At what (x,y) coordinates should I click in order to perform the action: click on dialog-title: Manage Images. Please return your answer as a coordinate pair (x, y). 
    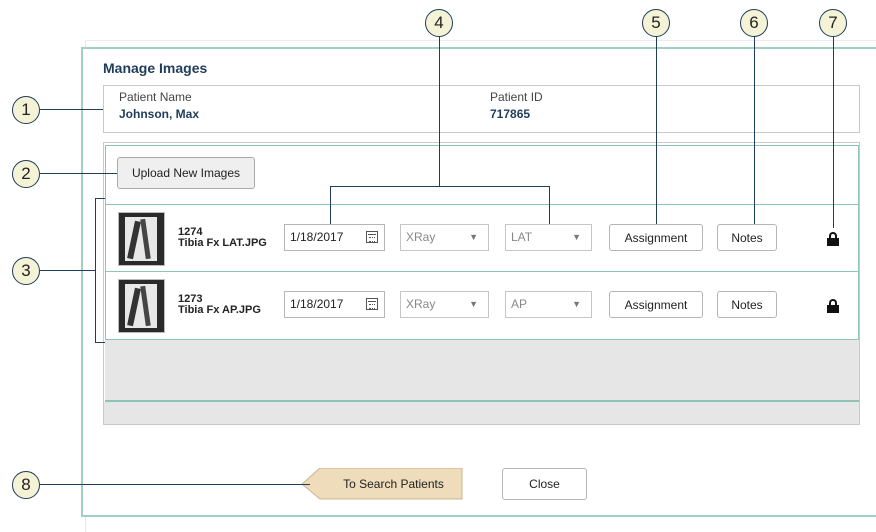
    Looking at the image, I should click on (155, 68).